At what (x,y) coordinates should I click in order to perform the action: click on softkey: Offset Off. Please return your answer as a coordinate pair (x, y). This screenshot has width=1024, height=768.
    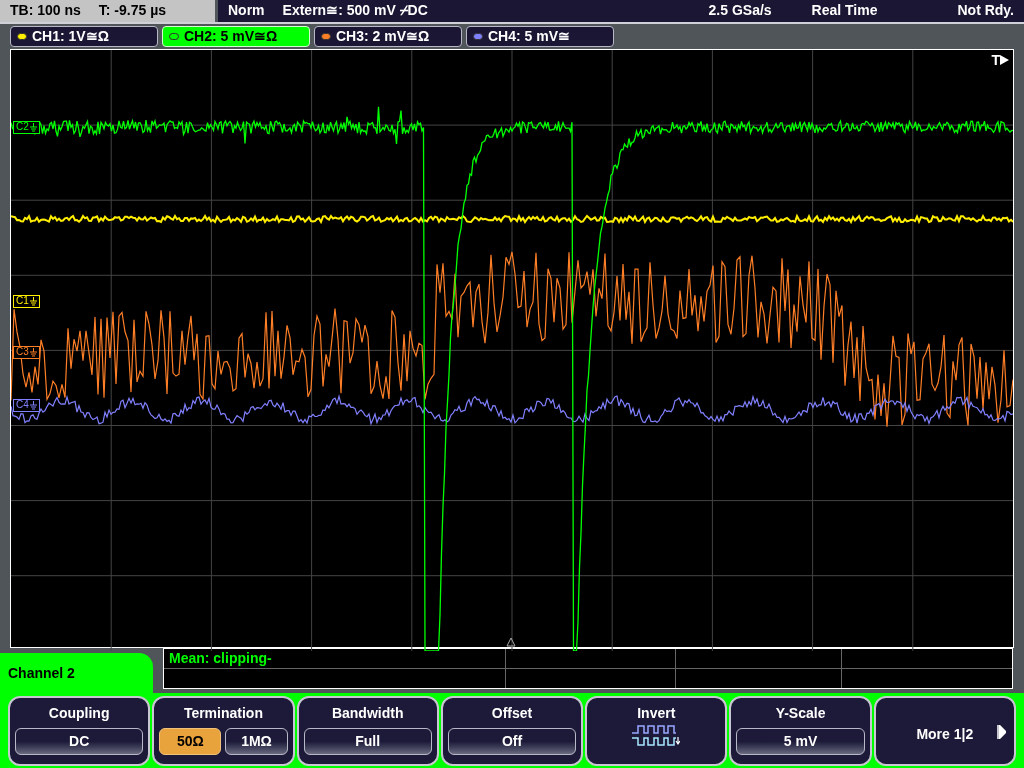
    Looking at the image, I should click on (512, 731).